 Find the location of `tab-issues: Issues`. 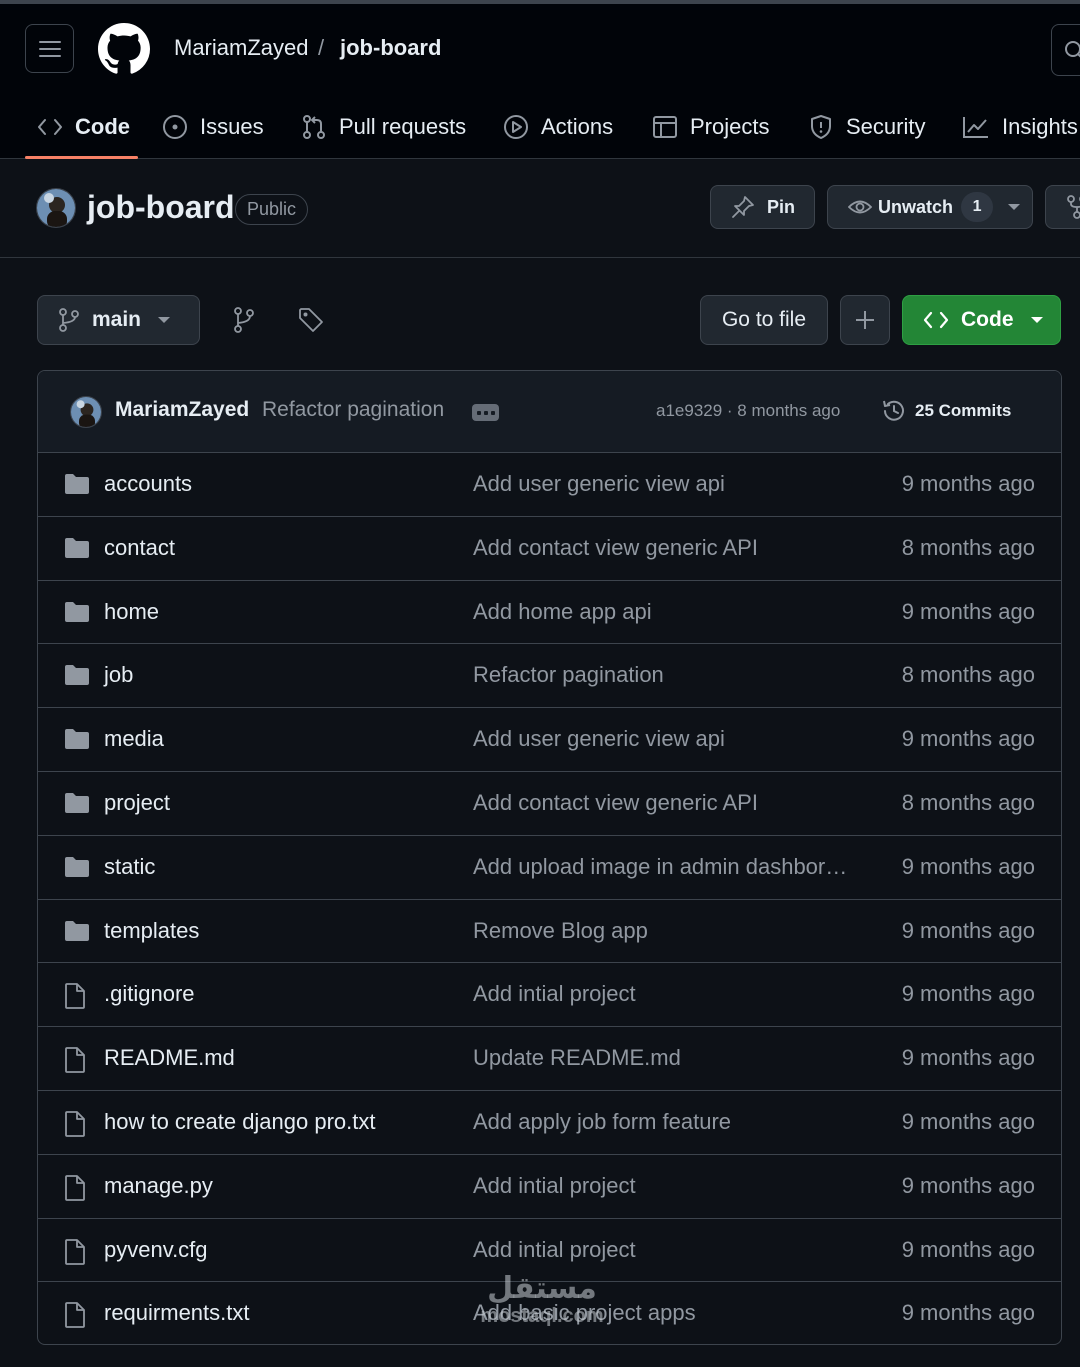

tab-issues: Issues is located at coordinates (213, 127).